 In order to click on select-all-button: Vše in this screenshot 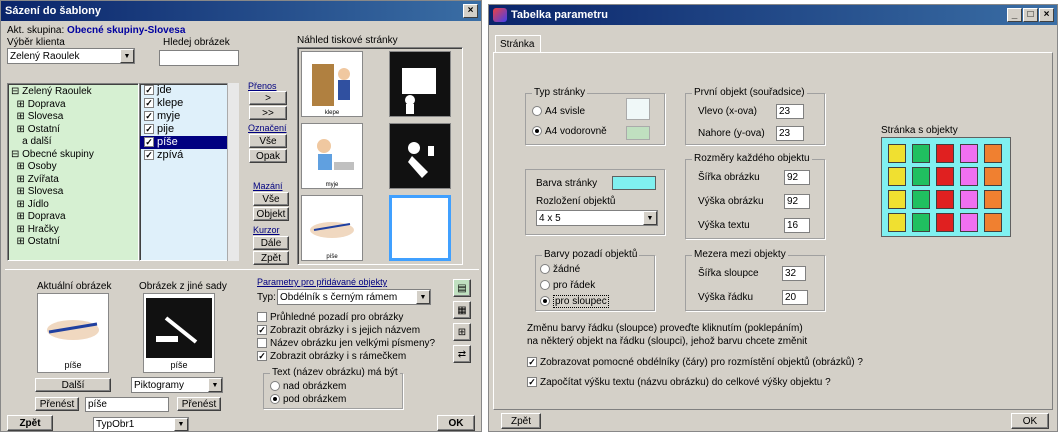, I will do `click(268, 141)`.